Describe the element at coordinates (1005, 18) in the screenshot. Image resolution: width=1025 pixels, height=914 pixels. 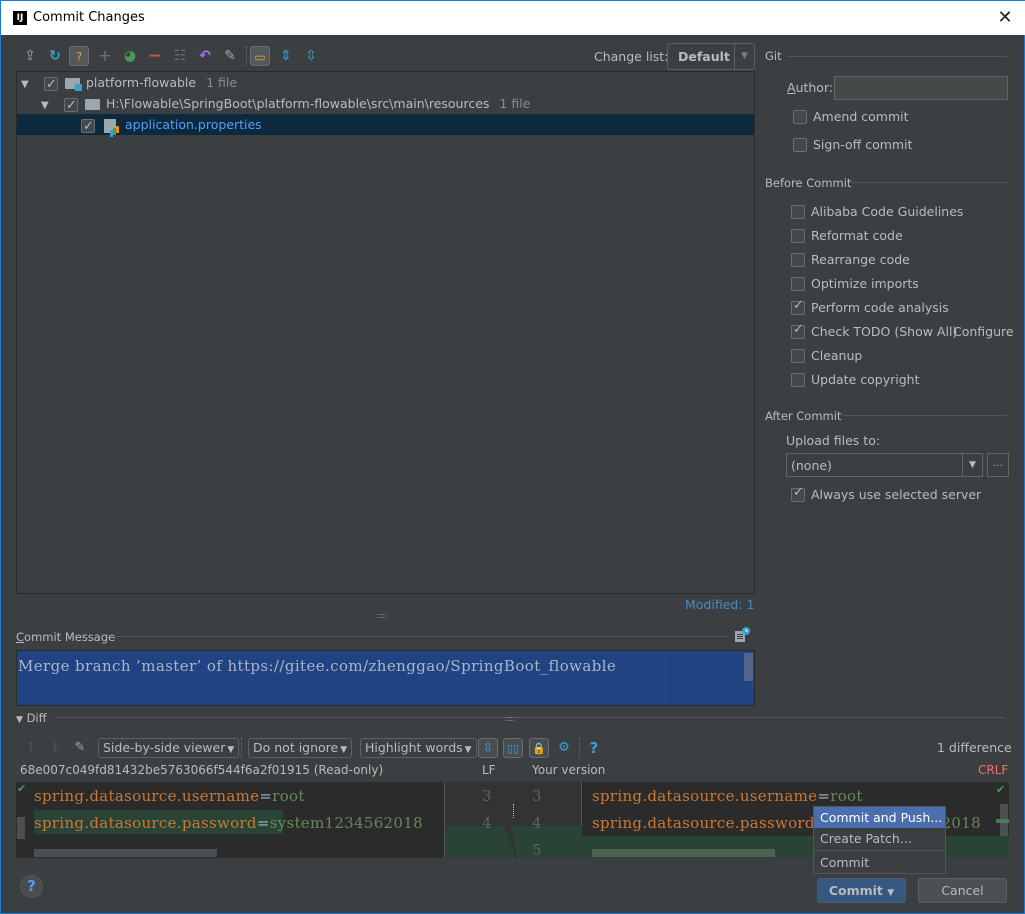
I see `close-button: ✕` at that location.